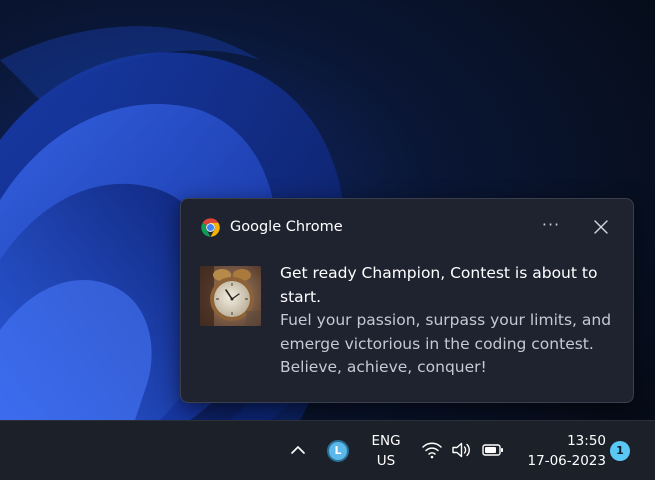 The height and width of the screenshot is (480, 655). I want to click on wifi-icon, so click(432, 450).